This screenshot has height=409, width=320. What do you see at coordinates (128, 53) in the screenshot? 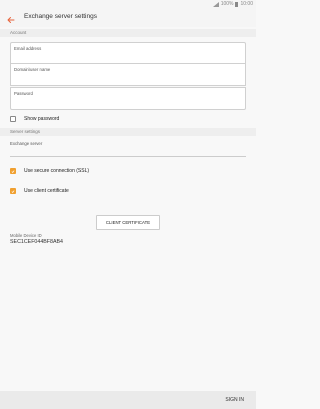
I see `email-field: Email address` at bounding box center [128, 53].